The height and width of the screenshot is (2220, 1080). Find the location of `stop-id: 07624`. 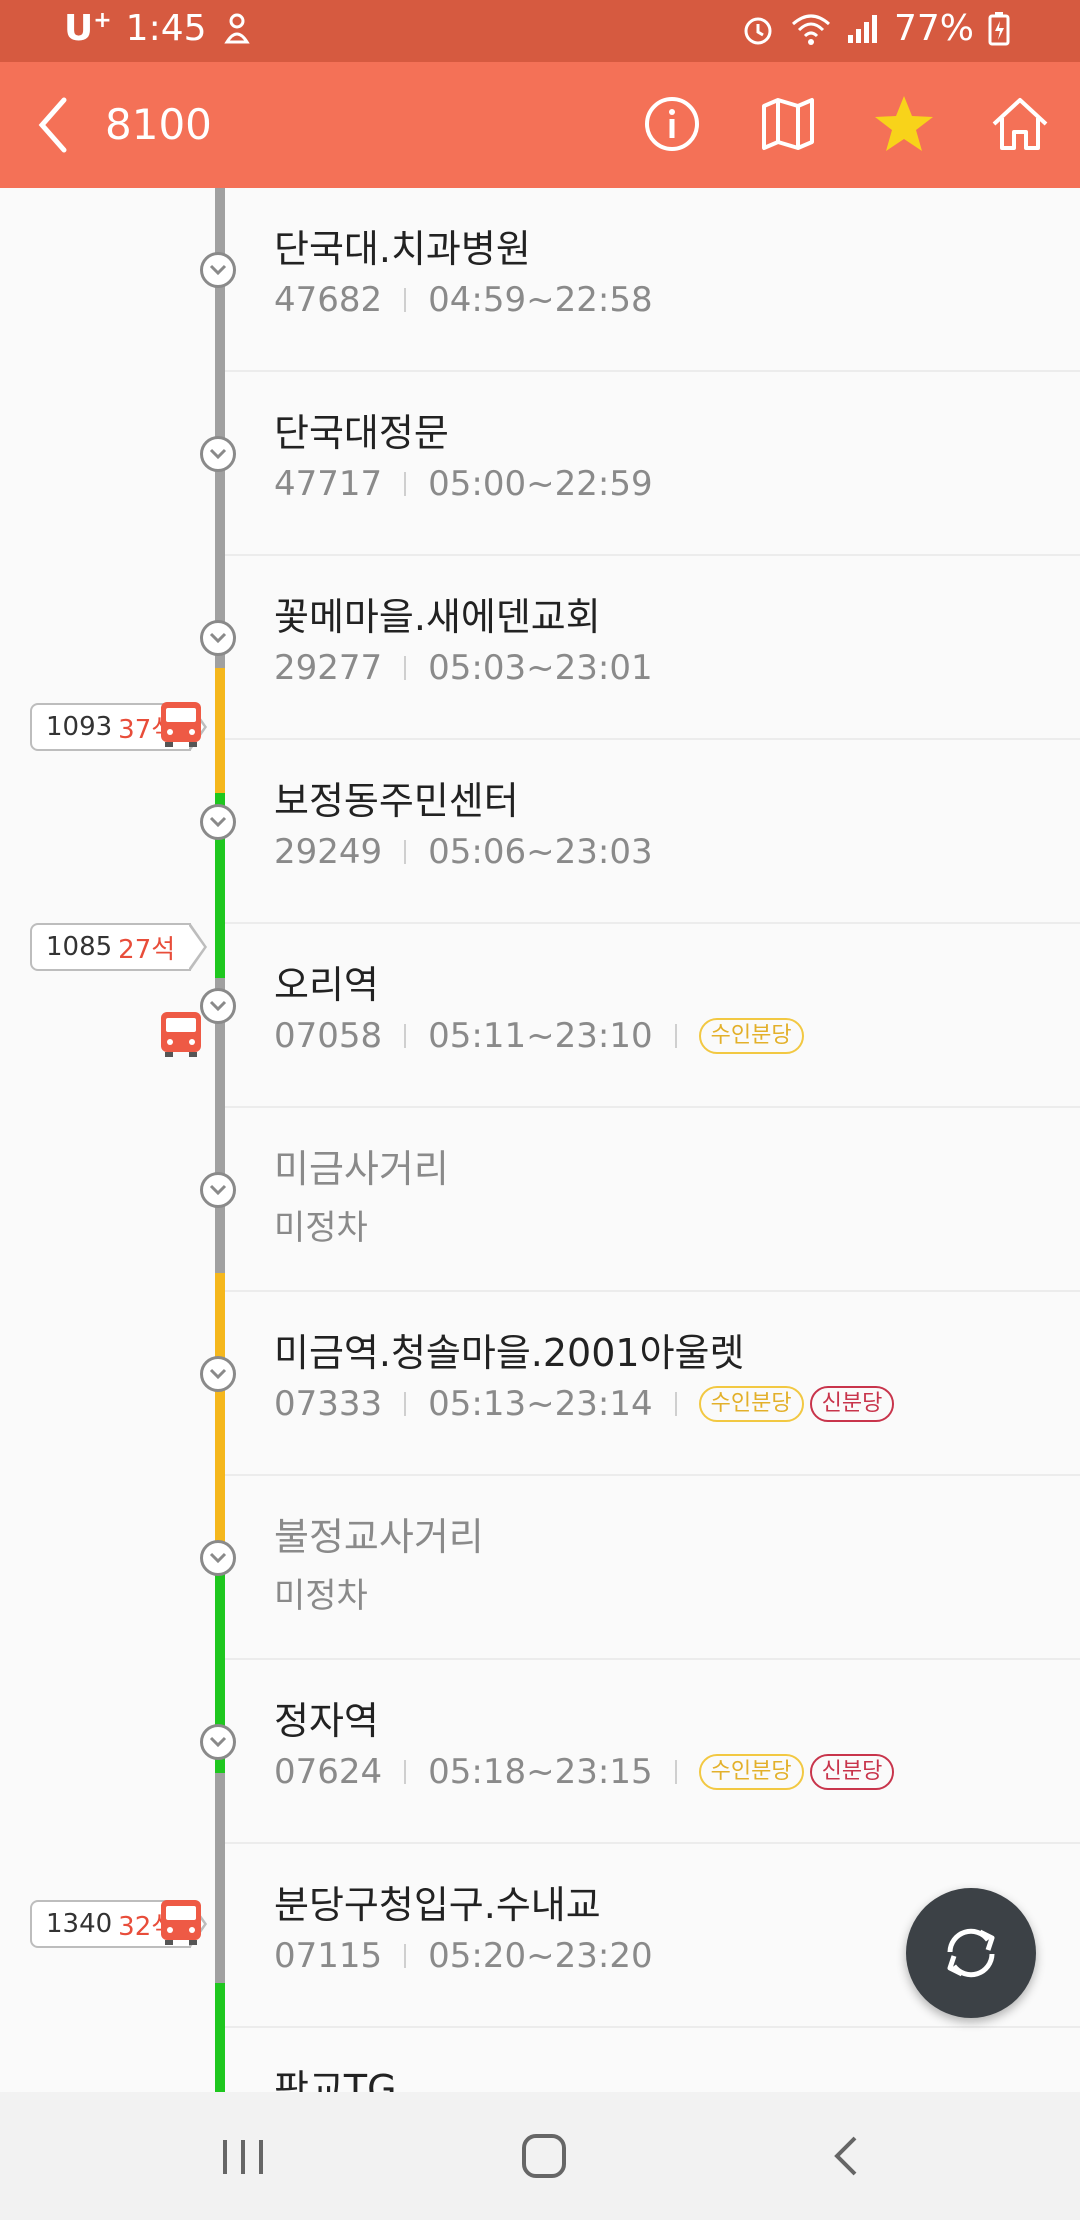

stop-id: 07624 is located at coordinates (328, 1772).